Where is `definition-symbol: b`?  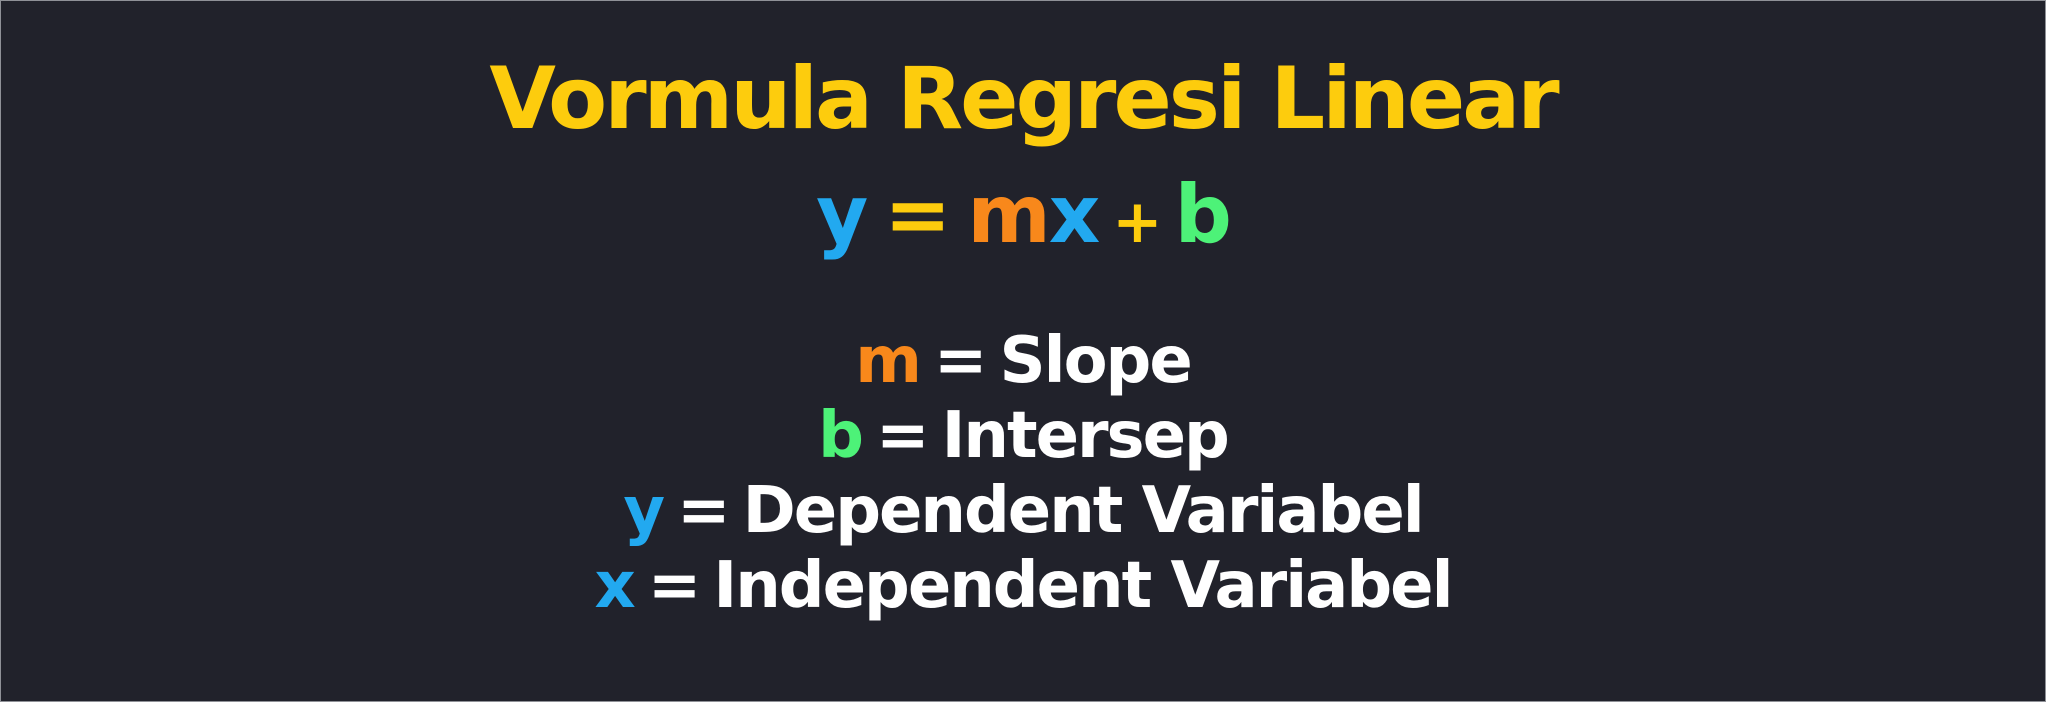 definition-symbol: b is located at coordinates (841, 436).